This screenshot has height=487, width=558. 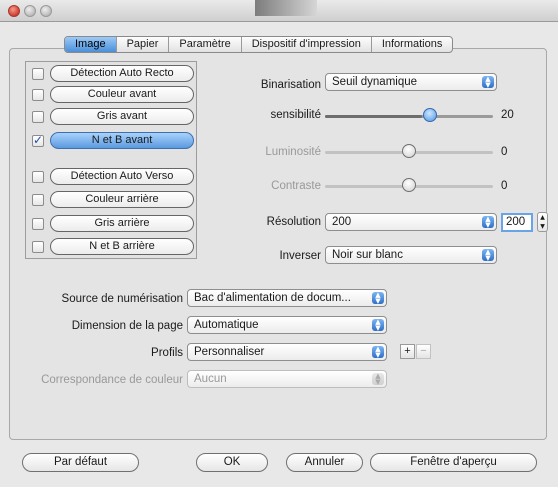 I want to click on preview-window-button: Fenêtre d'aperçu, so click(x=453, y=462).